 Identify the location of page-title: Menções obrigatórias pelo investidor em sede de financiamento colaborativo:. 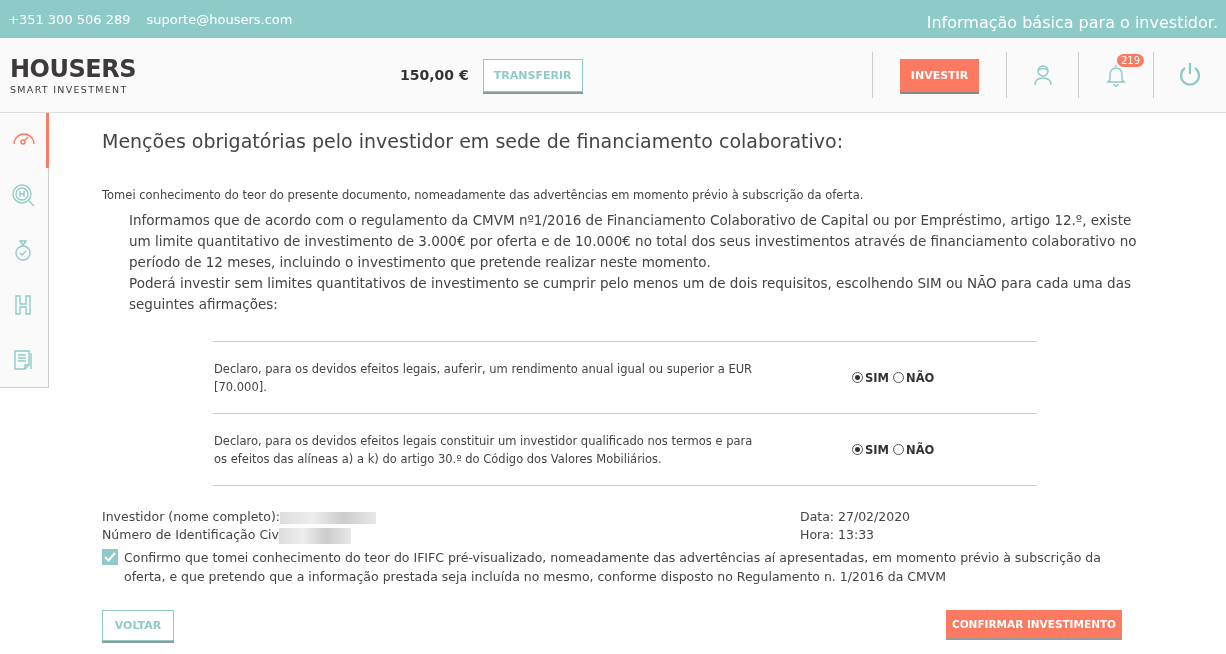
(473, 141).